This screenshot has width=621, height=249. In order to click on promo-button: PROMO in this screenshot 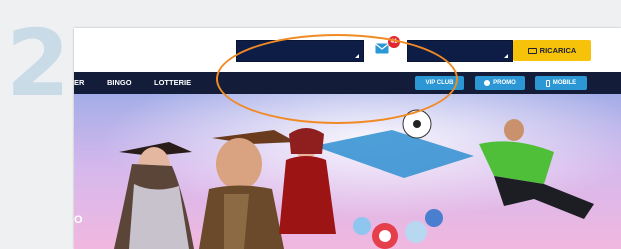, I will do `click(500, 83)`.